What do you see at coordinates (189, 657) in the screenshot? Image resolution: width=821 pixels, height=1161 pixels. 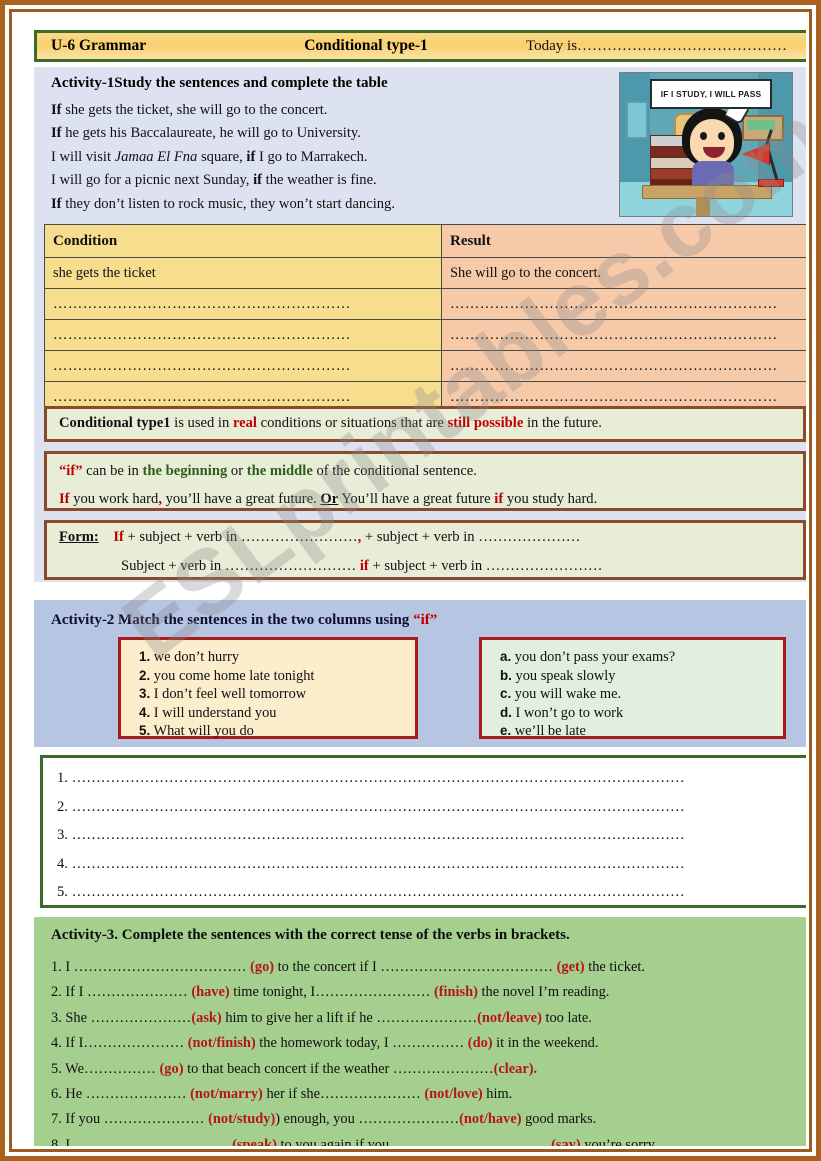 I see `list-item: 1. we don’t hurry` at bounding box center [189, 657].